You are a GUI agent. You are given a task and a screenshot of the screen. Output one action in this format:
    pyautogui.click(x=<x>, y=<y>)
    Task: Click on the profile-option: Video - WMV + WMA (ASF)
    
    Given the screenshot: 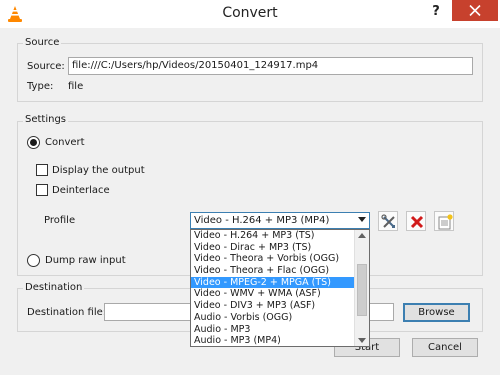 What is the action you would take?
    pyautogui.click(x=273, y=294)
    